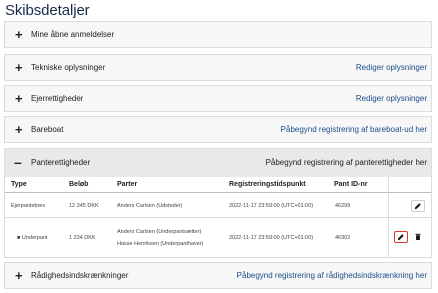 The height and width of the screenshot is (293, 438). I want to click on cell-type-label: Underpant, so click(34, 238).